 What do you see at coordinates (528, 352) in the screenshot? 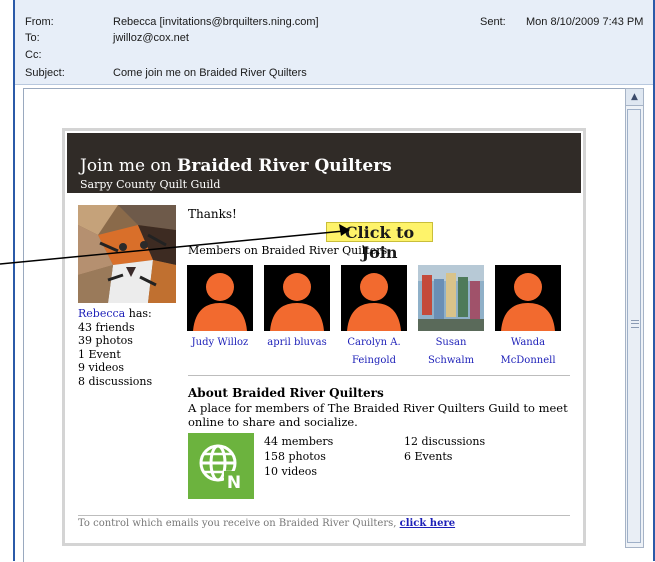
I see `member-name-link: Wanda McDonnell` at bounding box center [528, 352].